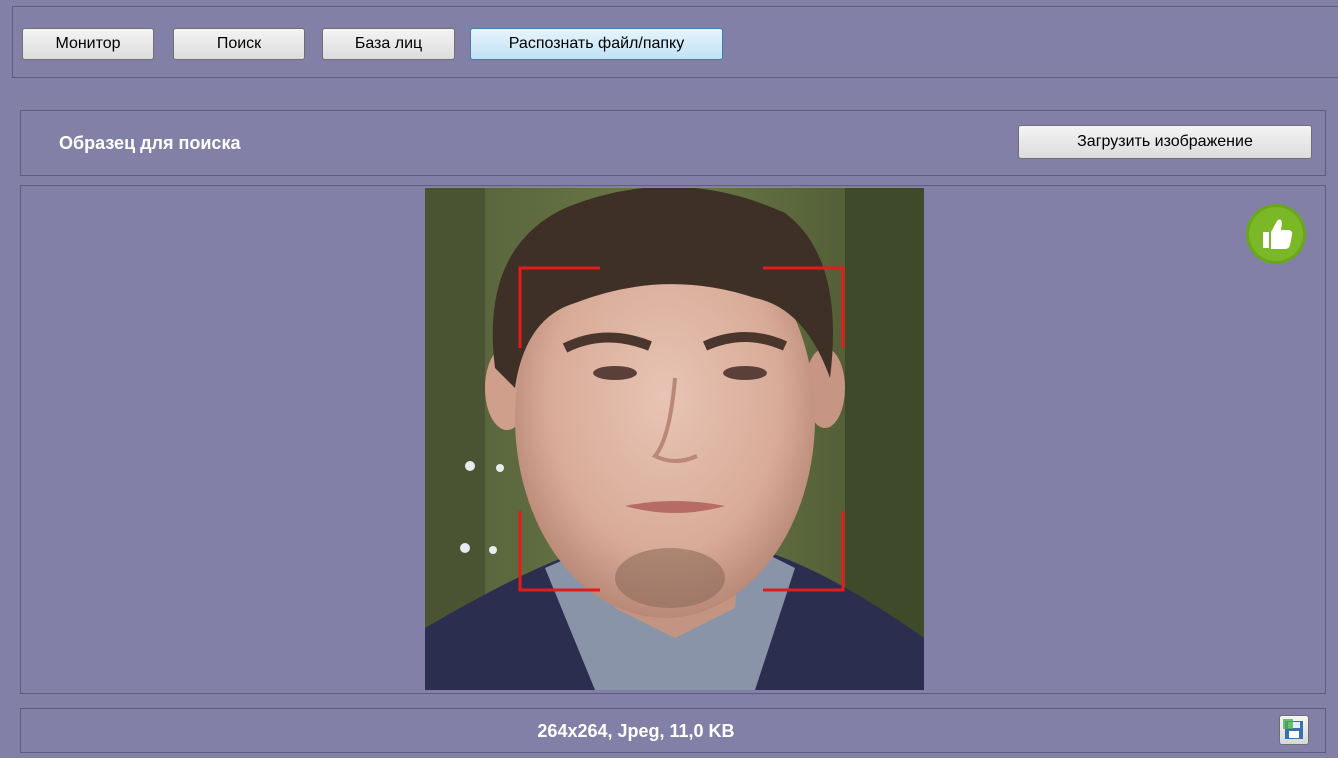 This screenshot has width=1338, height=758. I want to click on search-sample-title: Образец для поиска, so click(150, 143).